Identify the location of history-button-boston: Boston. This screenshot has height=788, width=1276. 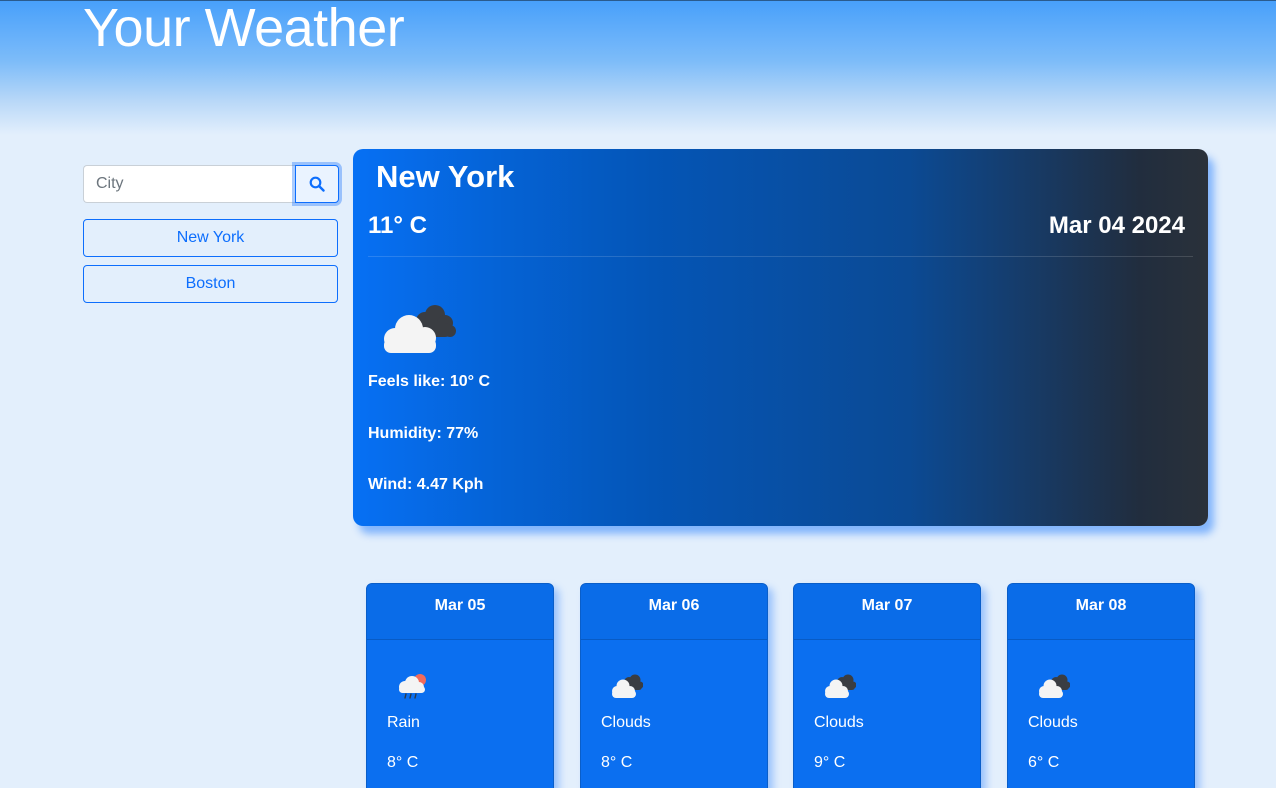
(210, 284).